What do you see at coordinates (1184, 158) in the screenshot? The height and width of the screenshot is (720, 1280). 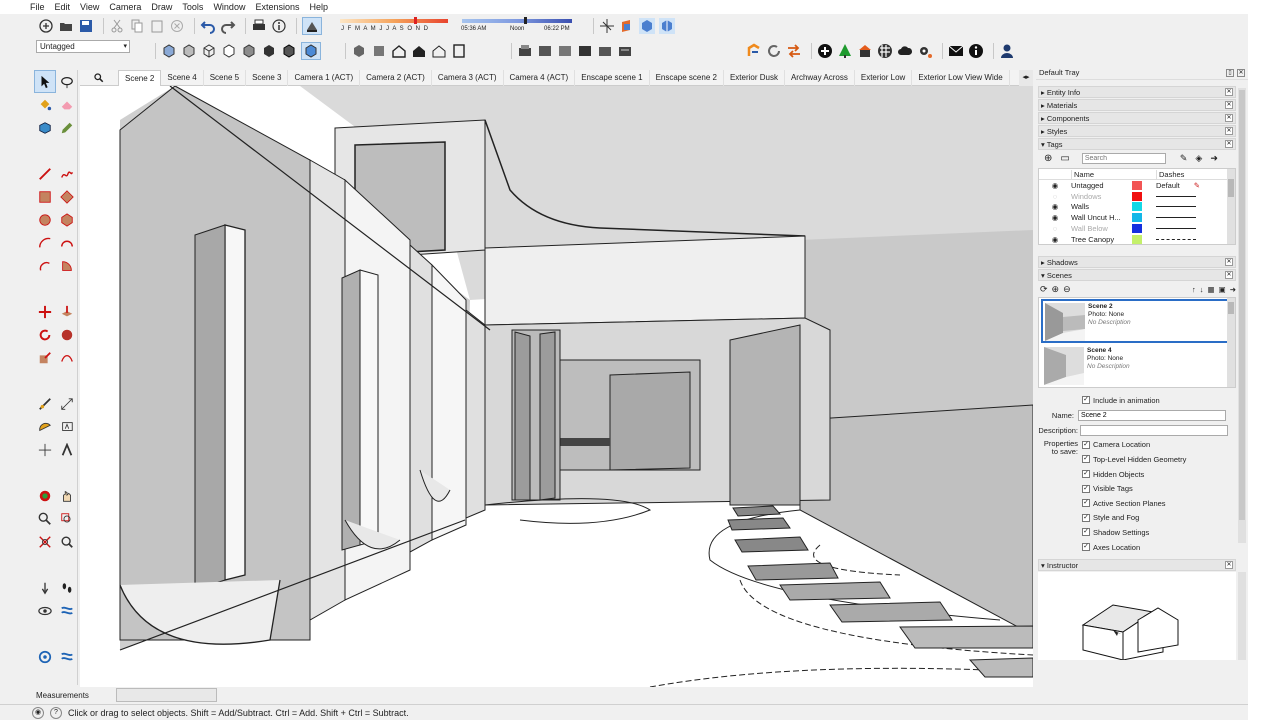 I see `pencil-icon: ✎` at bounding box center [1184, 158].